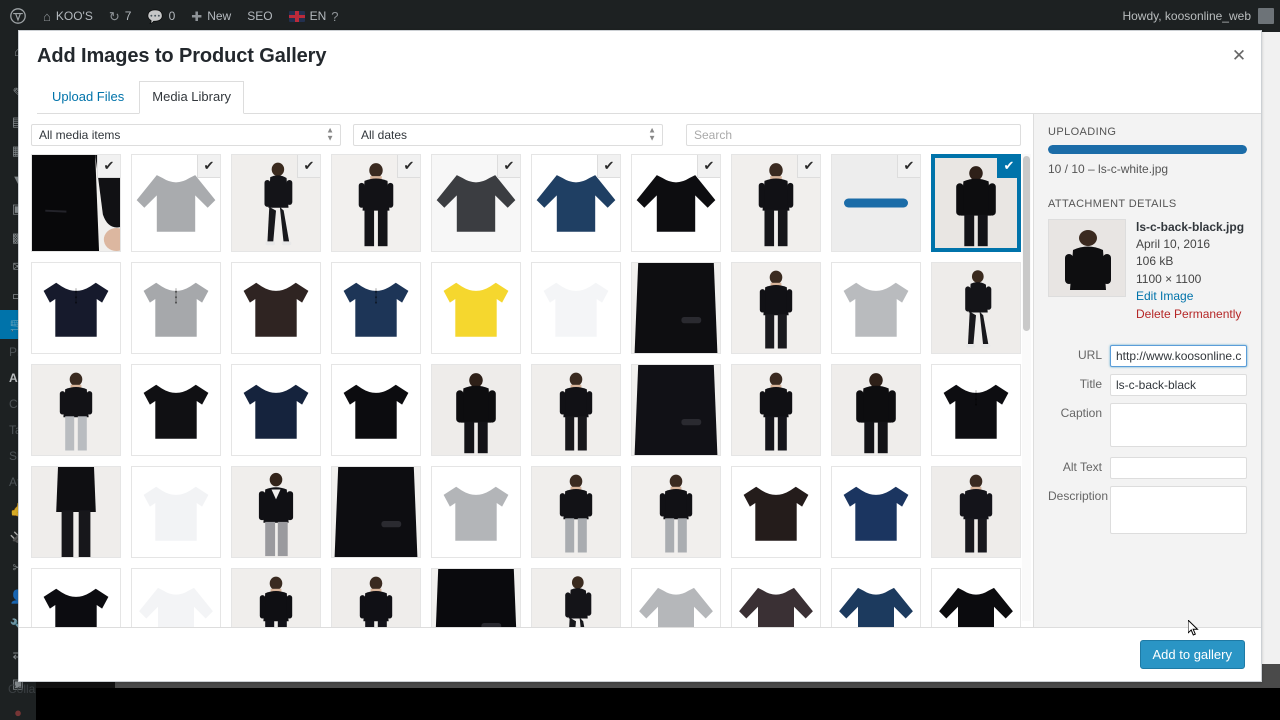 This screenshot has width=1280, height=720. What do you see at coordinates (1173, 243) in the screenshot?
I see `attachment-date: April 10, 2016` at bounding box center [1173, 243].